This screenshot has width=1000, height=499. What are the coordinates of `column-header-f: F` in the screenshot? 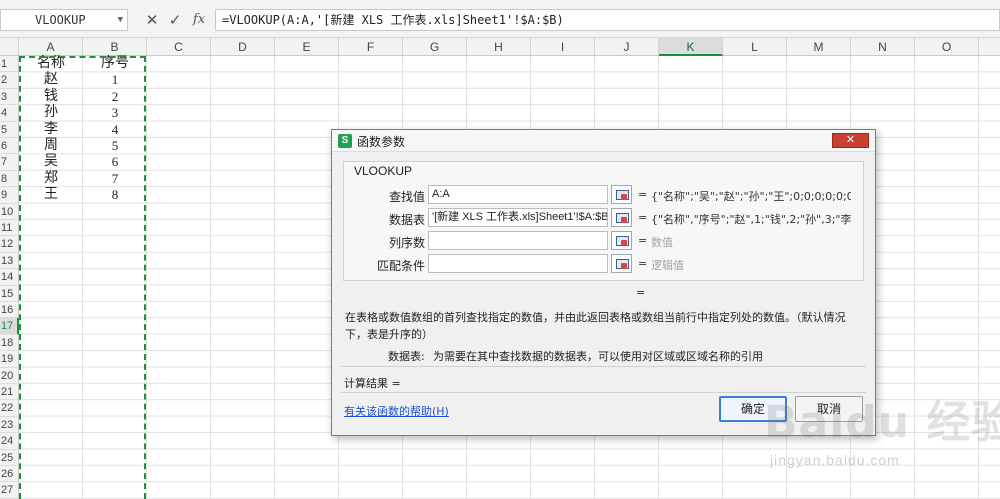 It's located at (371, 47).